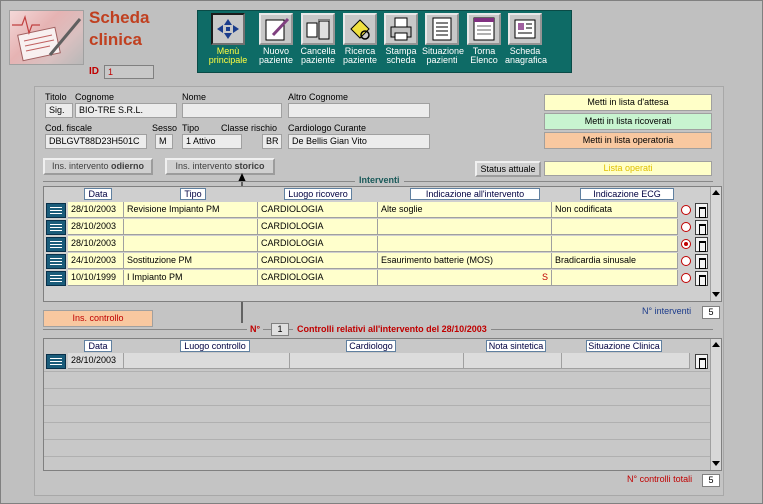  What do you see at coordinates (164, 141) in the screenshot?
I see `sesso-field: M` at bounding box center [164, 141].